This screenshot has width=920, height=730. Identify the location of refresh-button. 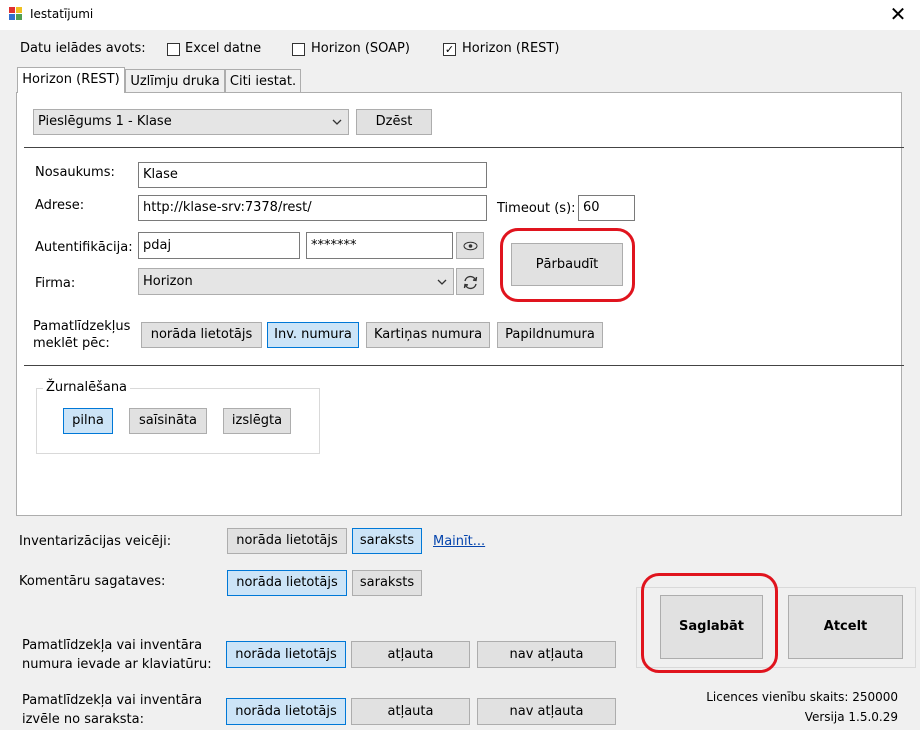
(470, 281).